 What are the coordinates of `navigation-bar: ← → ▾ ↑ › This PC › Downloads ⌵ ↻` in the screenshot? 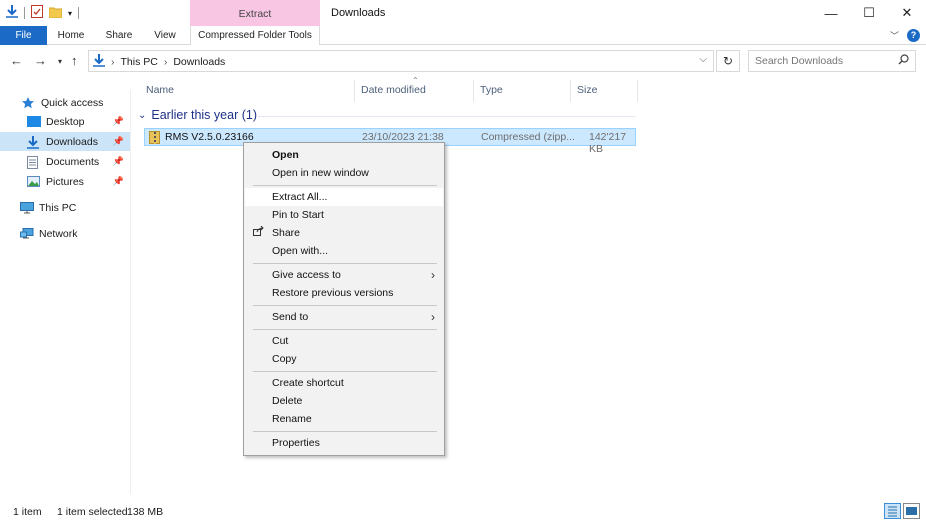 It's located at (463, 61).